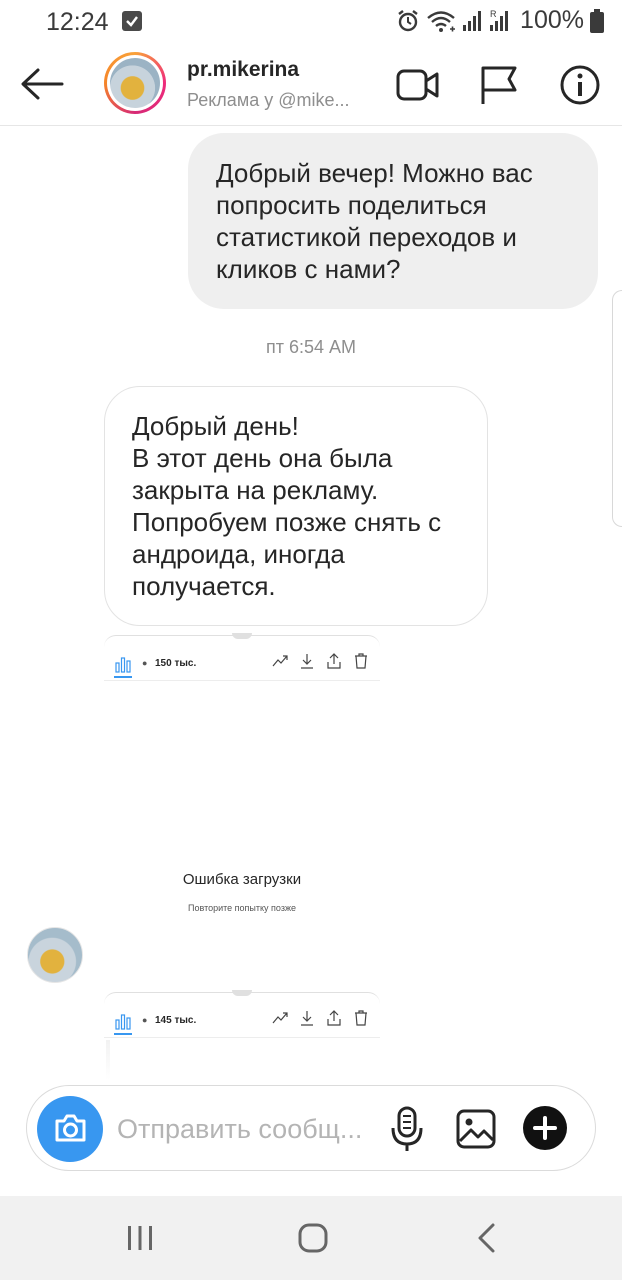 Image resolution: width=622 pixels, height=1280 pixels. I want to click on svg-text: R, so click(493, 14).